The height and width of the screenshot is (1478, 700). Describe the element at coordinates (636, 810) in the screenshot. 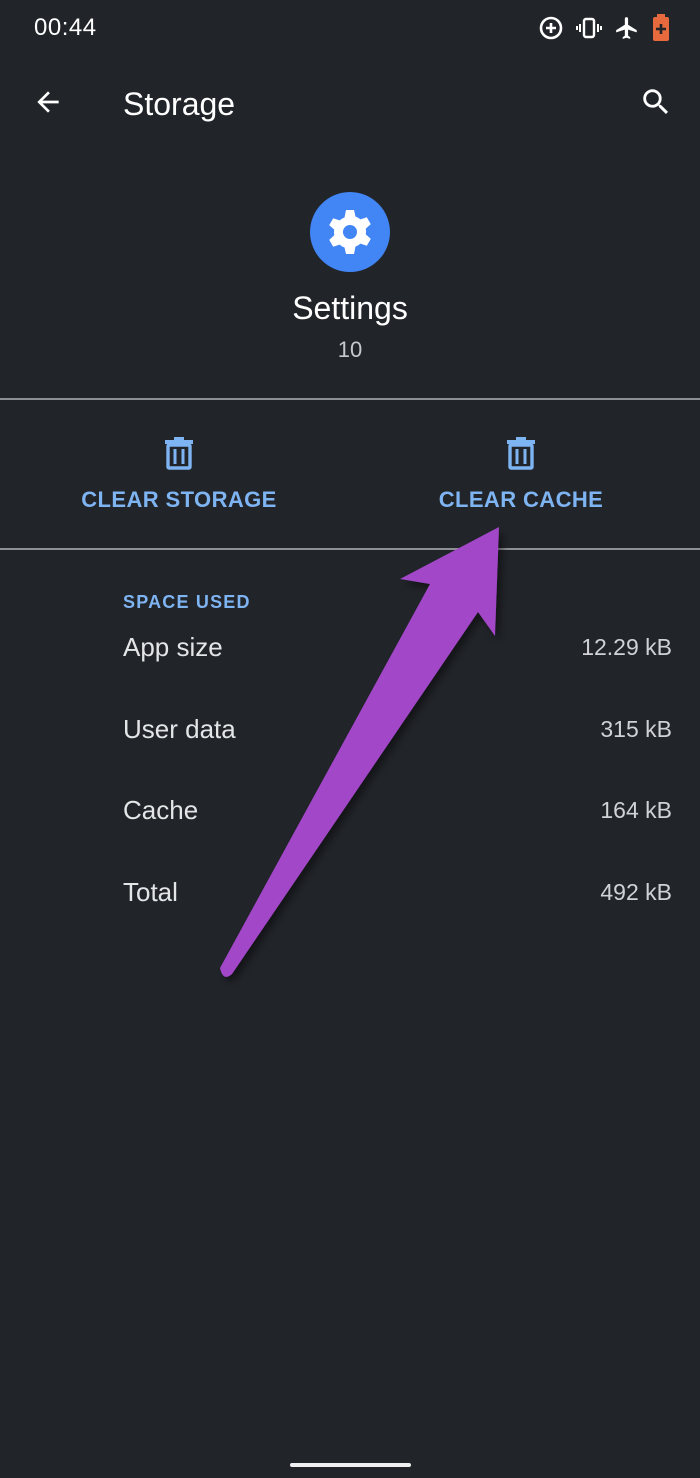

I see `row-value: 164 kB` at that location.